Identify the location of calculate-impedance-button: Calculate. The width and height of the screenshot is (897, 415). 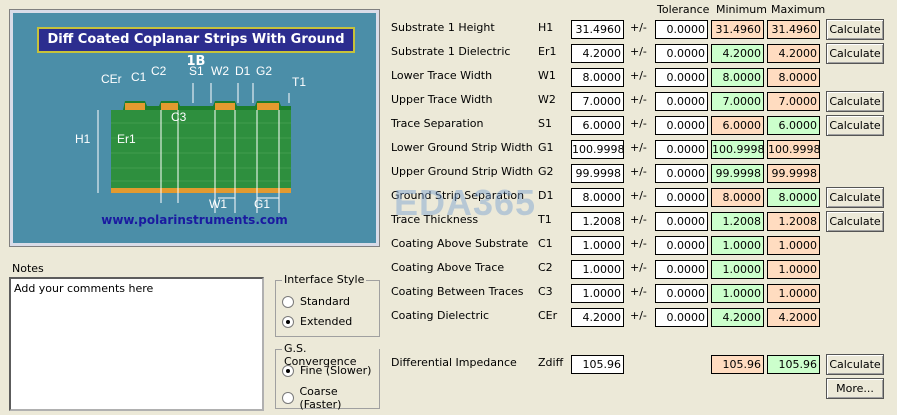
(855, 364).